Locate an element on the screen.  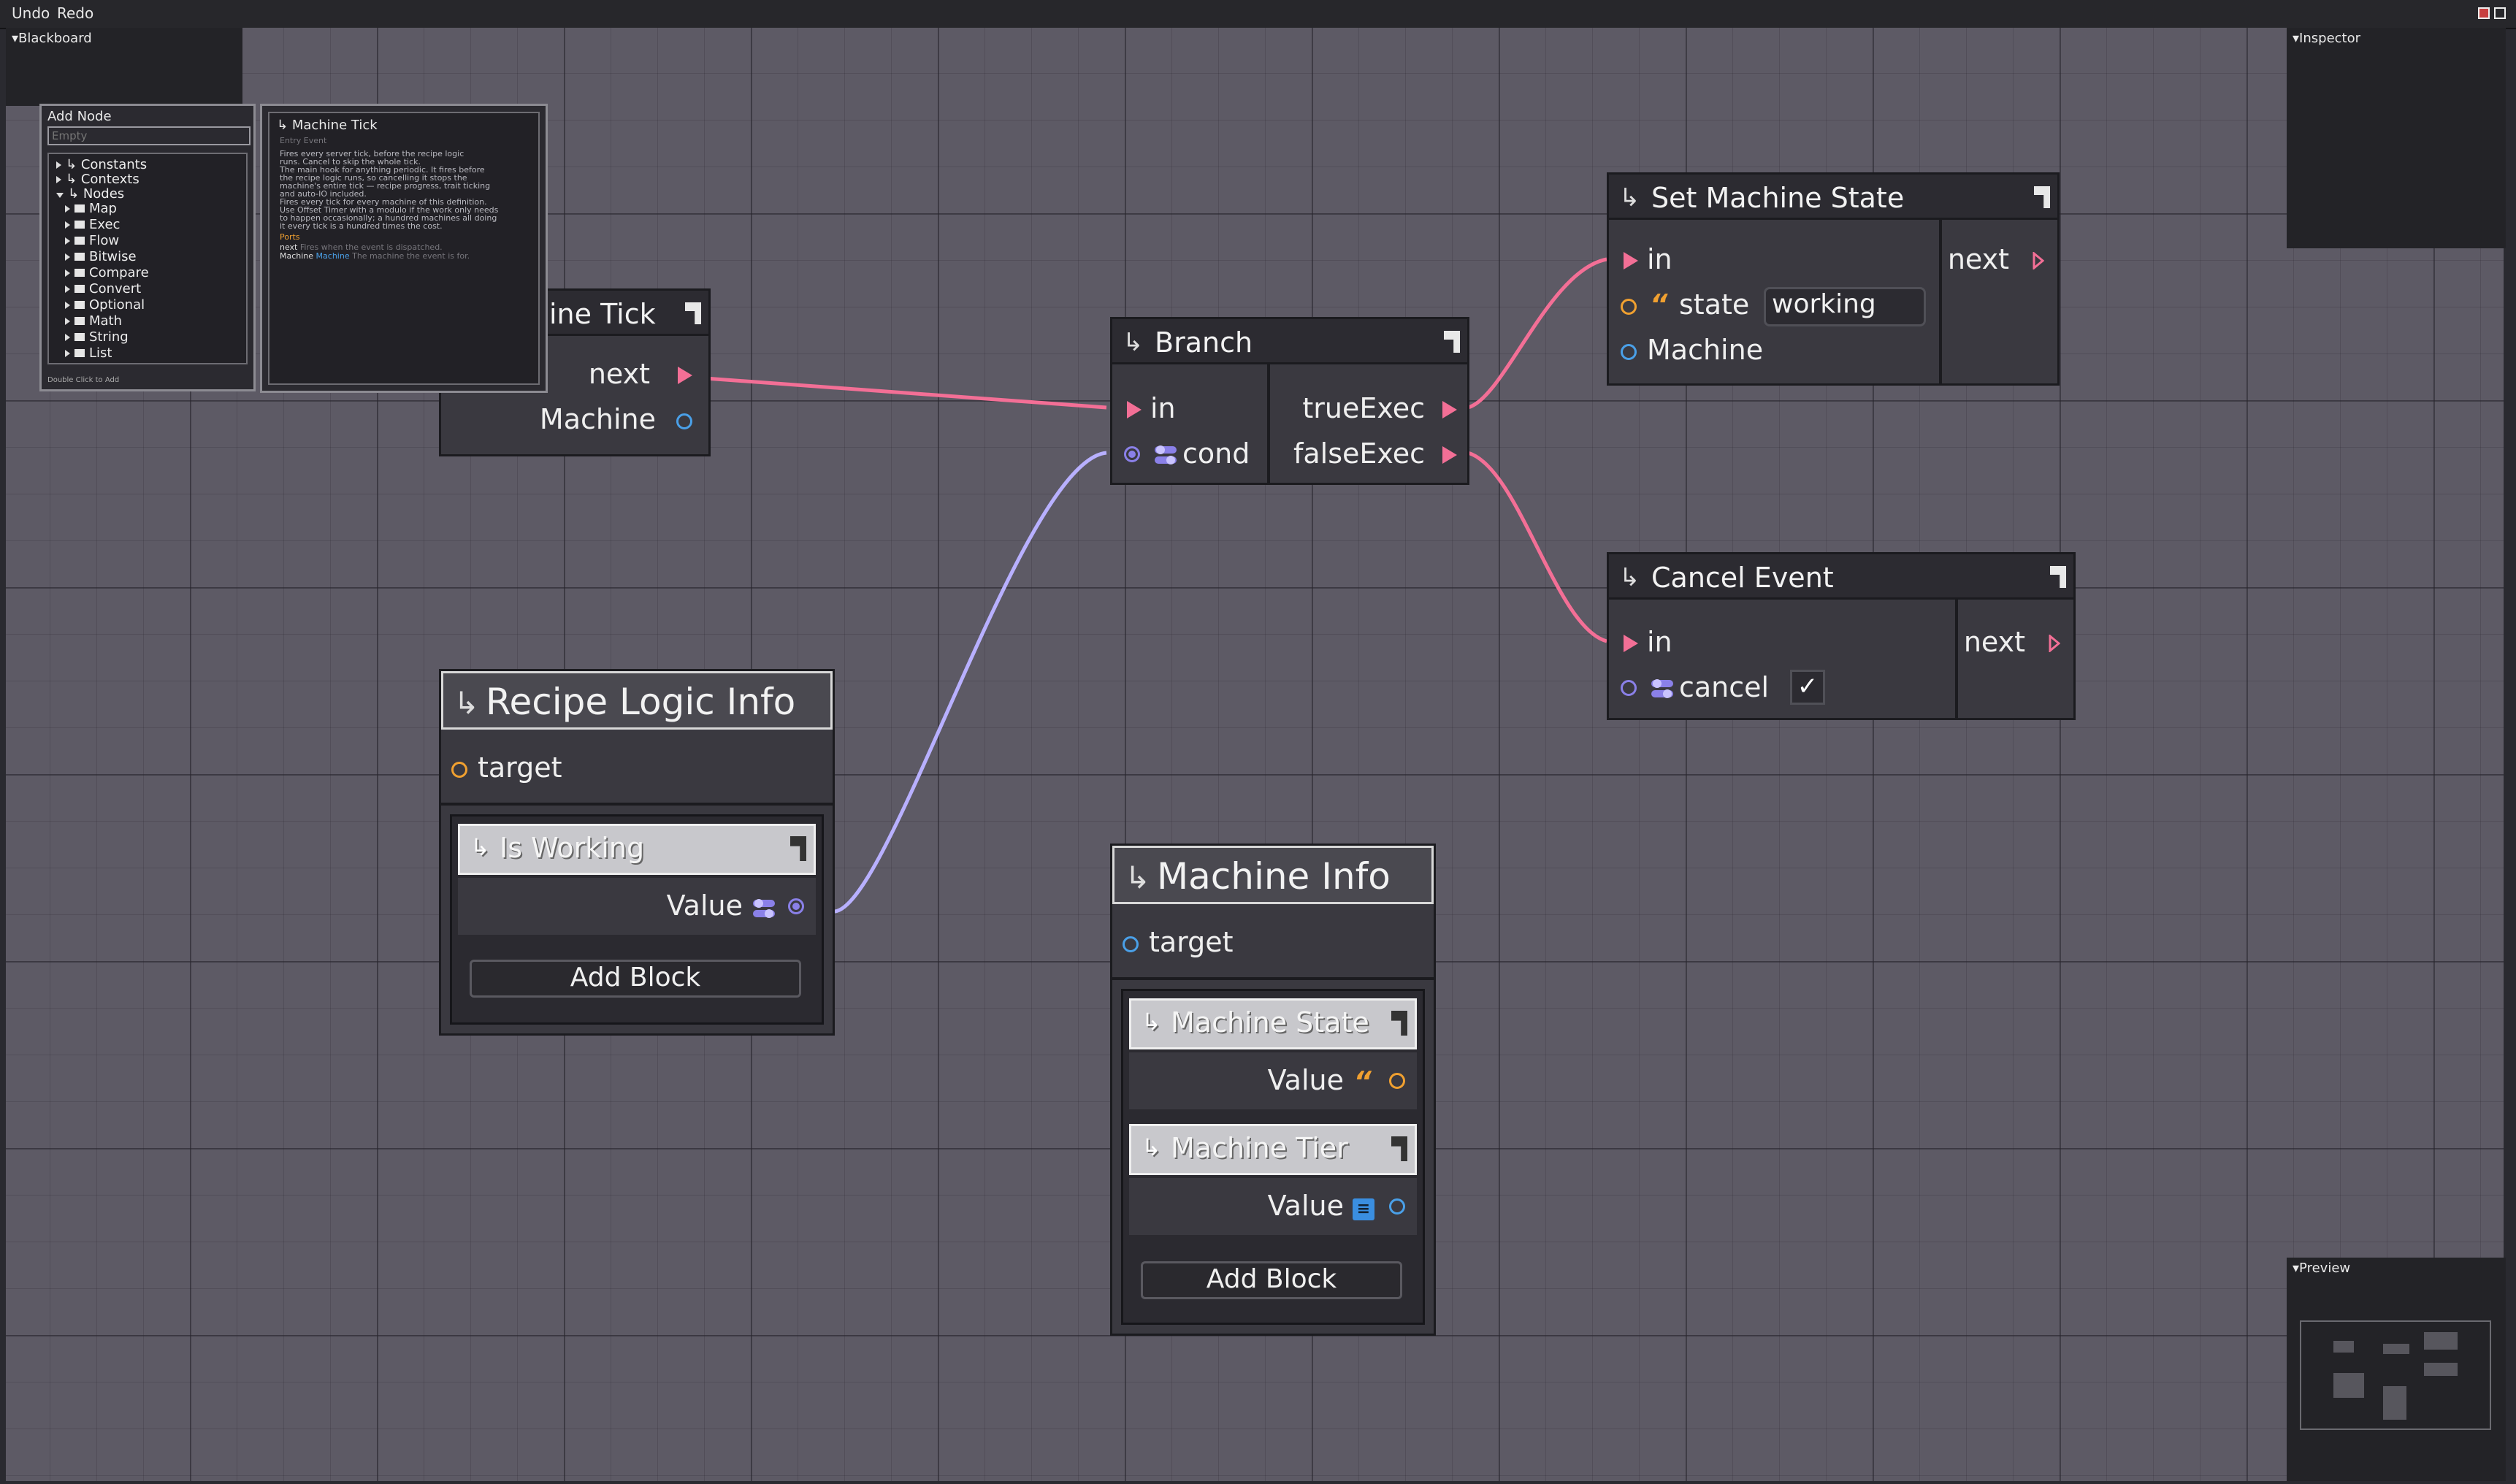
minimap is located at coordinates (2395, 1375).